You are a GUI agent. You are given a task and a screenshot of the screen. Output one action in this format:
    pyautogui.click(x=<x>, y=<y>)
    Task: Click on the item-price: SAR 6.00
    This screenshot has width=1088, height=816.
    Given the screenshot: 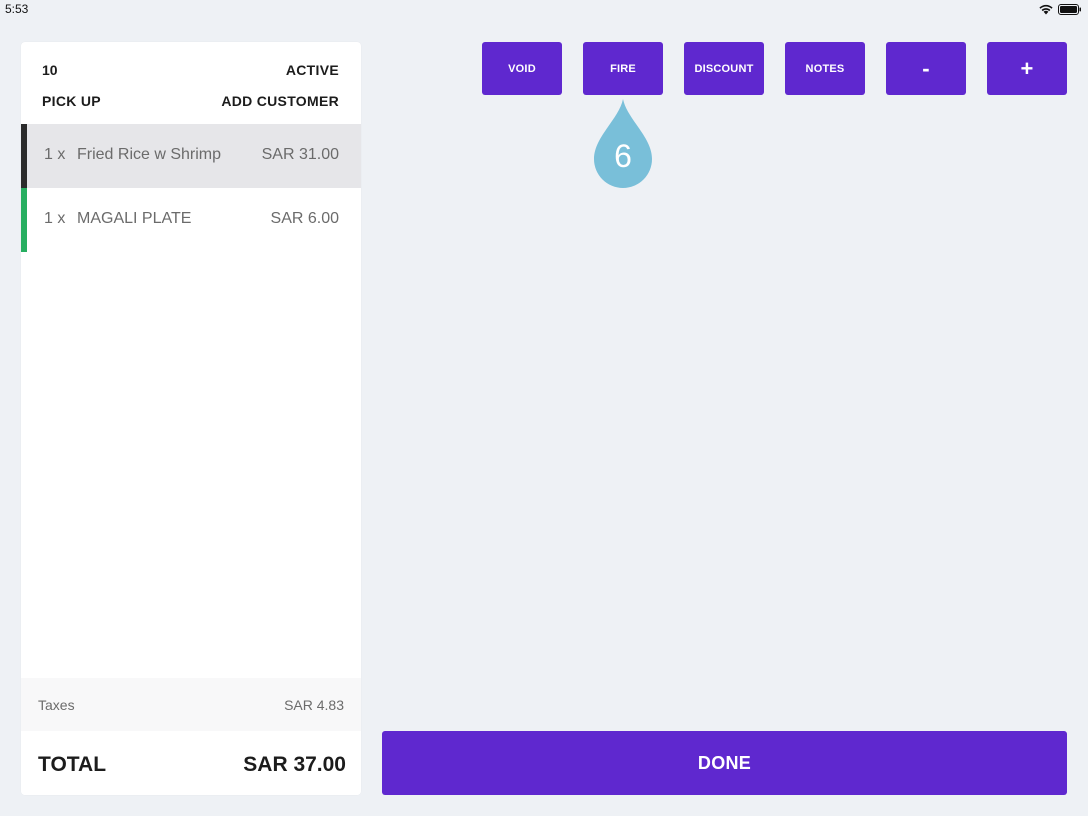 What is the action you would take?
    pyautogui.click(x=304, y=218)
    